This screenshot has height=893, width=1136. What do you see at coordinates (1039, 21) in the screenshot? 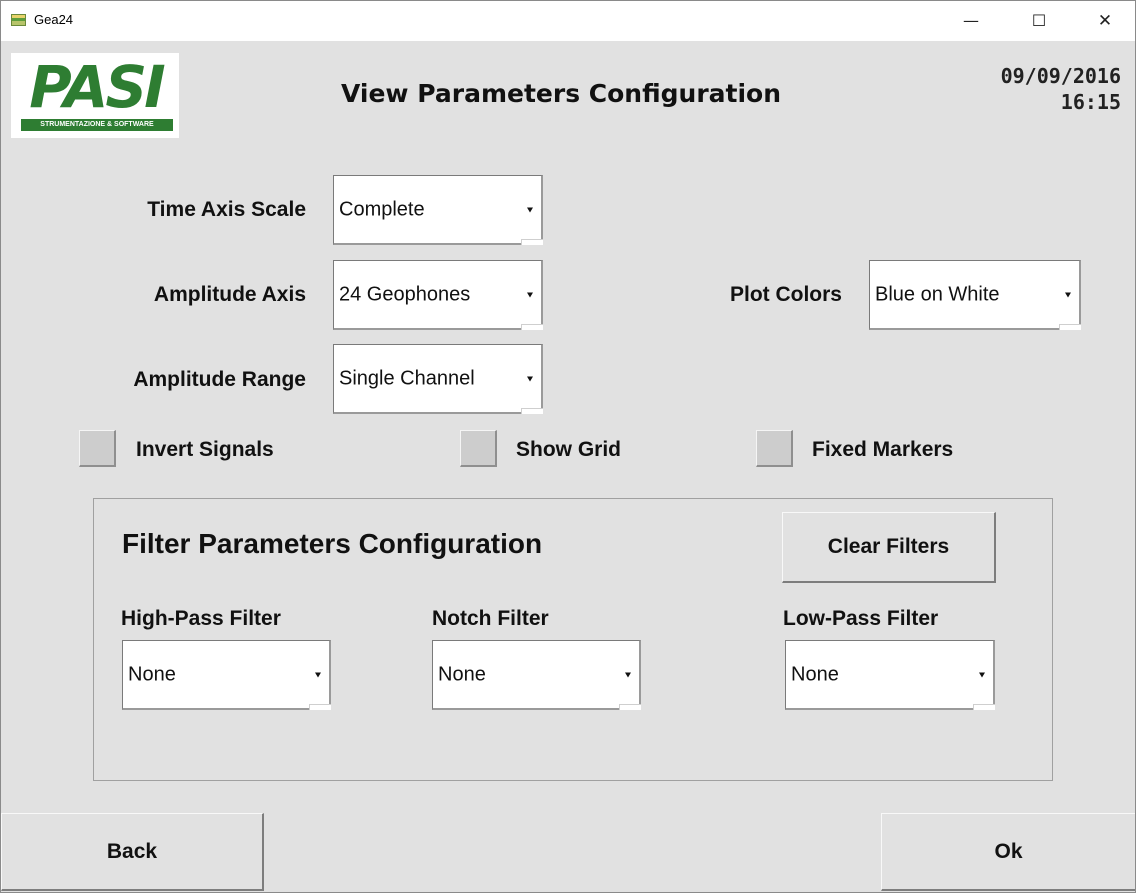
I see `maximize-button: ☐` at bounding box center [1039, 21].